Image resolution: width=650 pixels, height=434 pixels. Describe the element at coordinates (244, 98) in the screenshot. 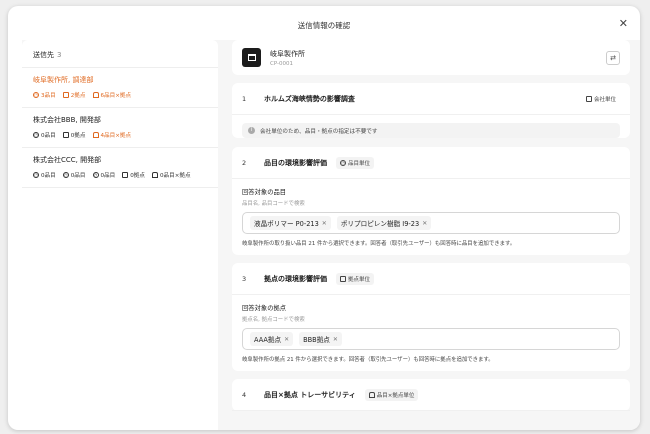

I see `section-number: 1` at that location.